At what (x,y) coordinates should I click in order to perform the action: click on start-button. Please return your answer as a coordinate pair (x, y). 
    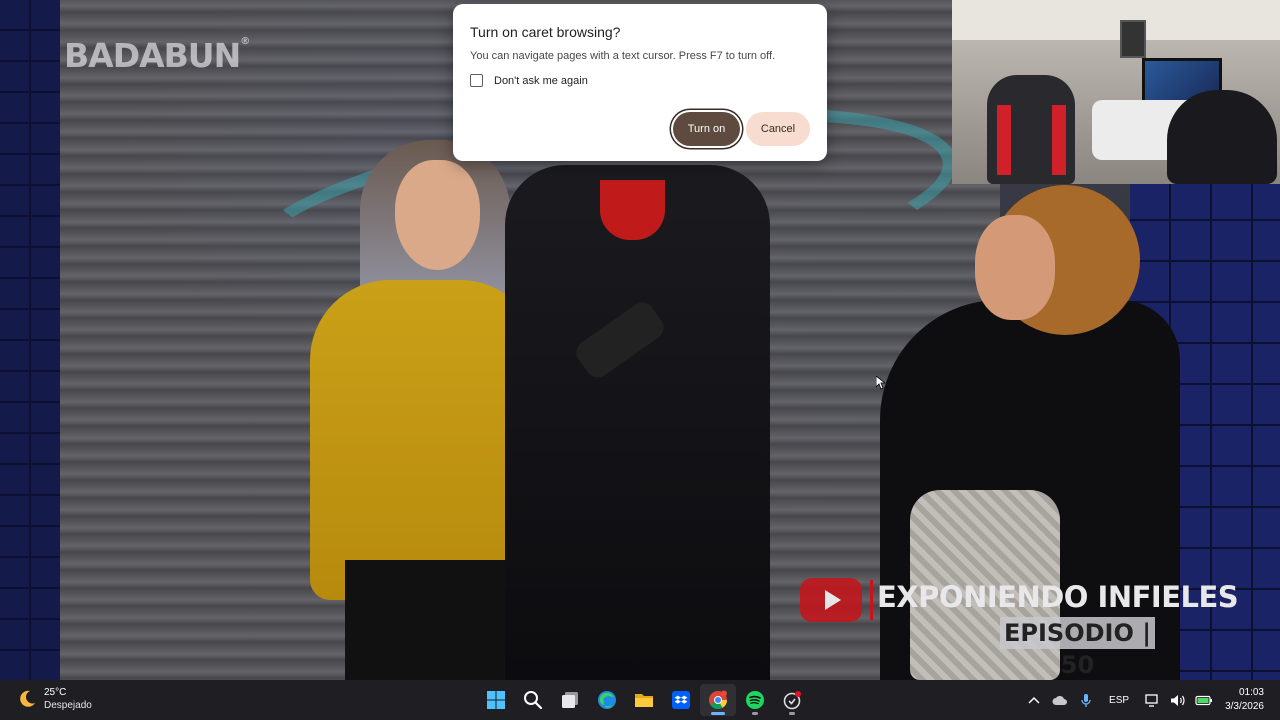
    Looking at the image, I should click on (496, 700).